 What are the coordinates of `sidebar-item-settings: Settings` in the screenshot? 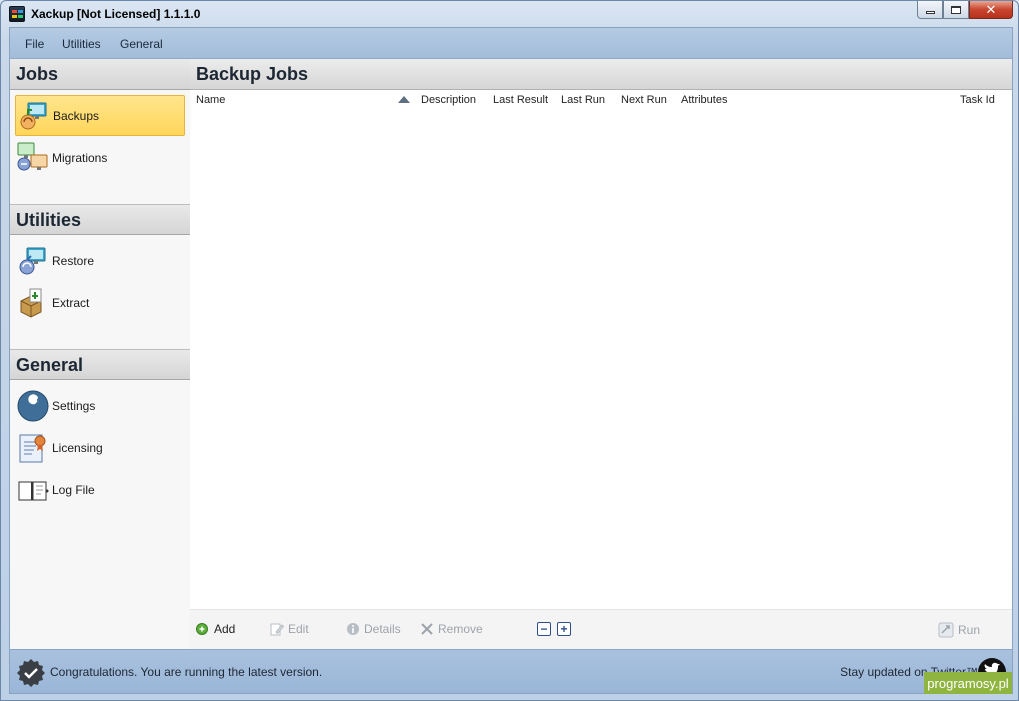 It's located at (100, 405).